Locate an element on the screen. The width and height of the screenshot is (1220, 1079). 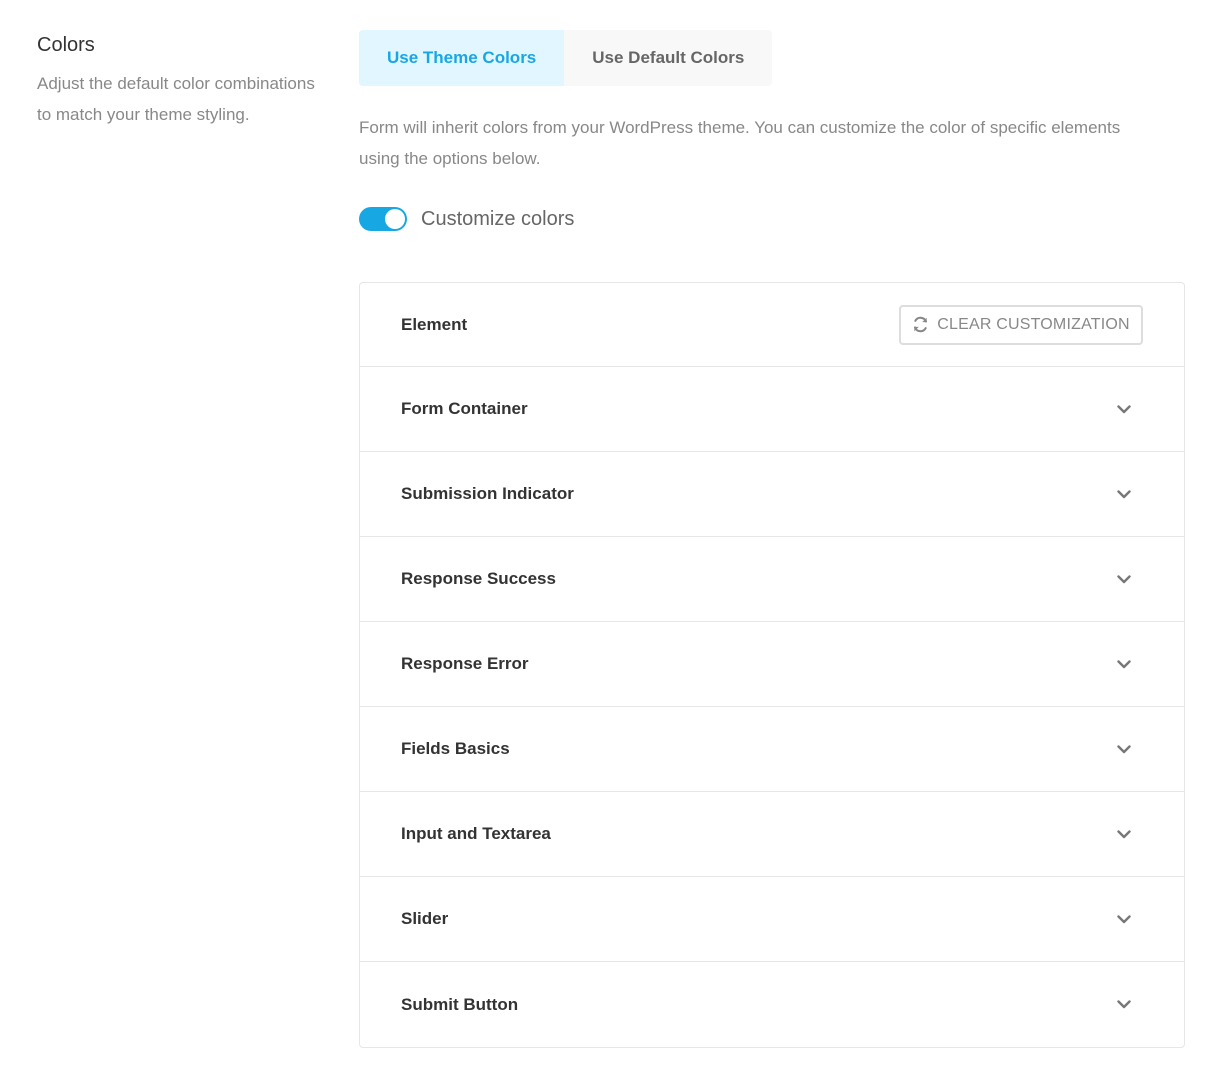
elements-table-header: Element CLEAR CUSTOMIZATION is located at coordinates (772, 325).